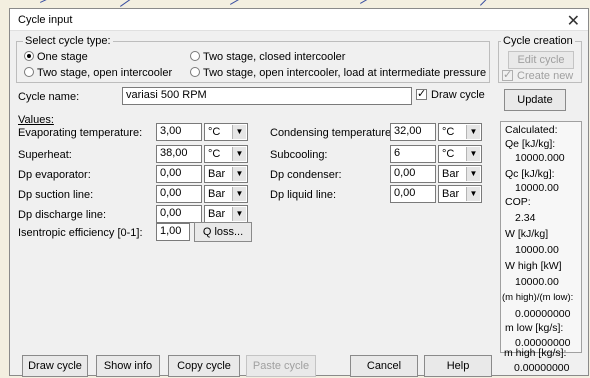  Describe the element at coordinates (281, 366) in the screenshot. I see `paste-cycle-button: Paste cycle` at that location.